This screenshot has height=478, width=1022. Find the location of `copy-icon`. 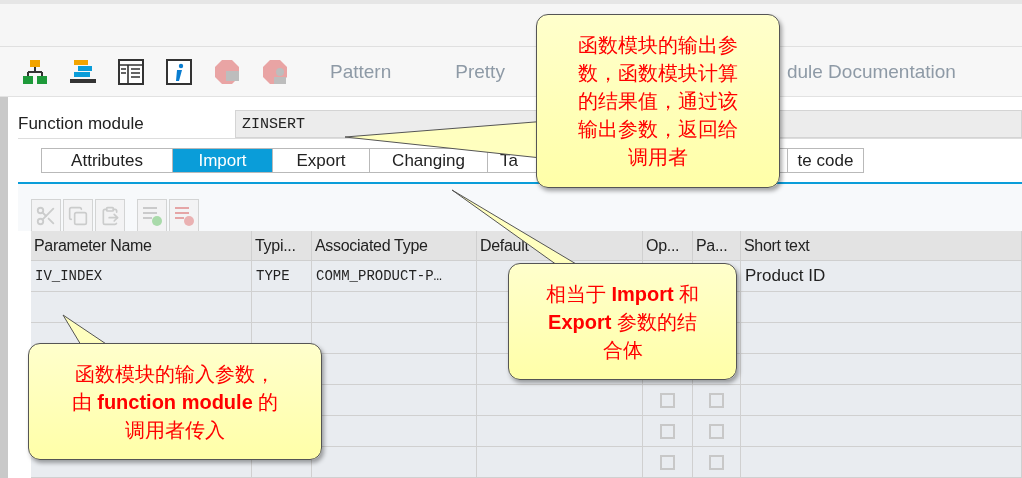

copy-icon is located at coordinates (78, 215).